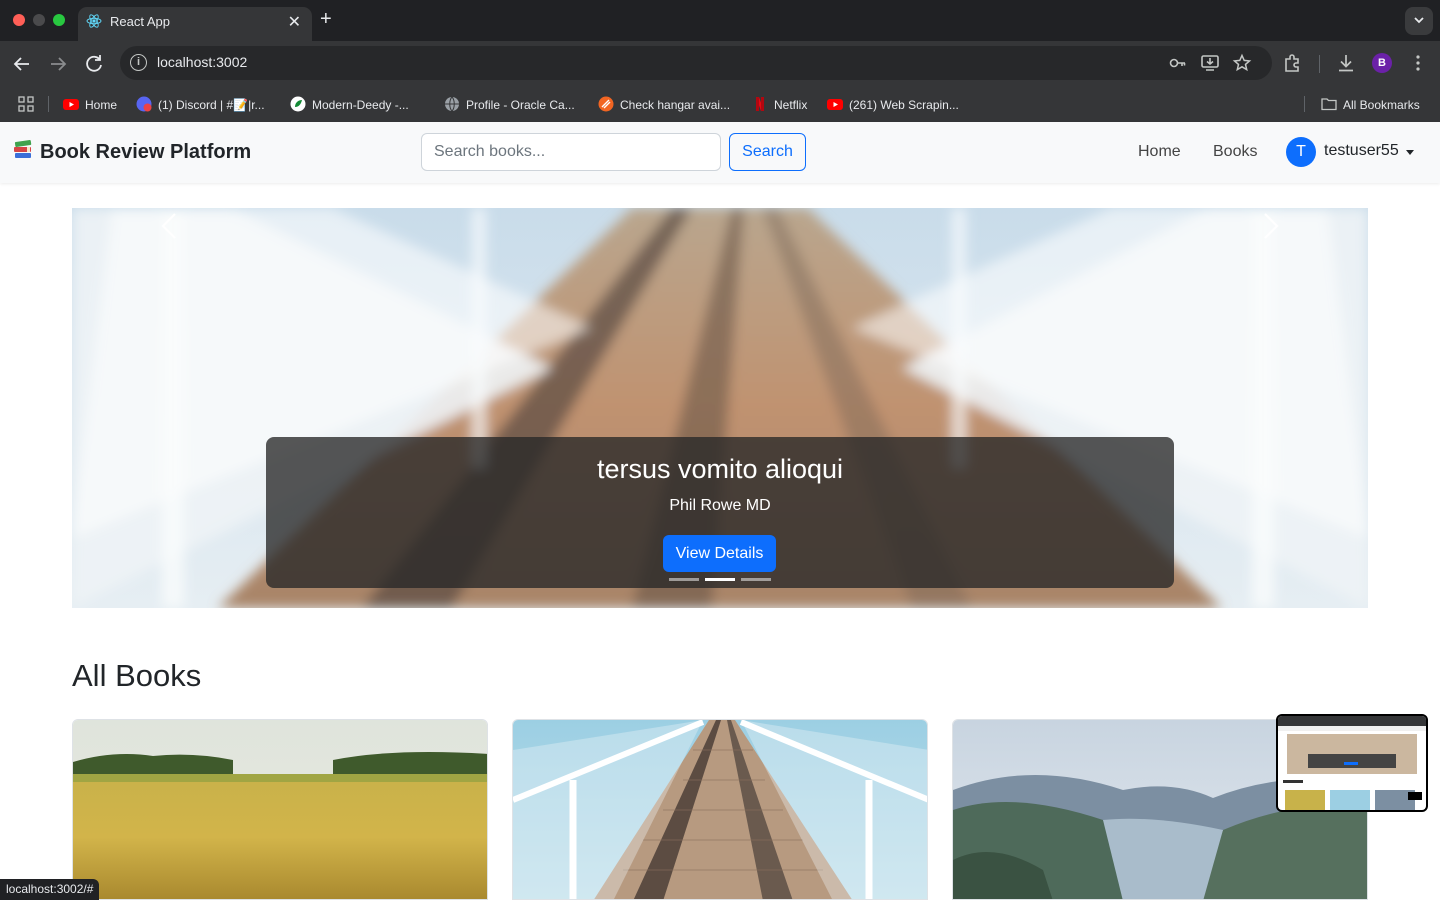 This screenshot has width=1440, height=900. Describe the element at coordinates (326, 19) in the screenshot. I see `new-tab-button: +` at that location.